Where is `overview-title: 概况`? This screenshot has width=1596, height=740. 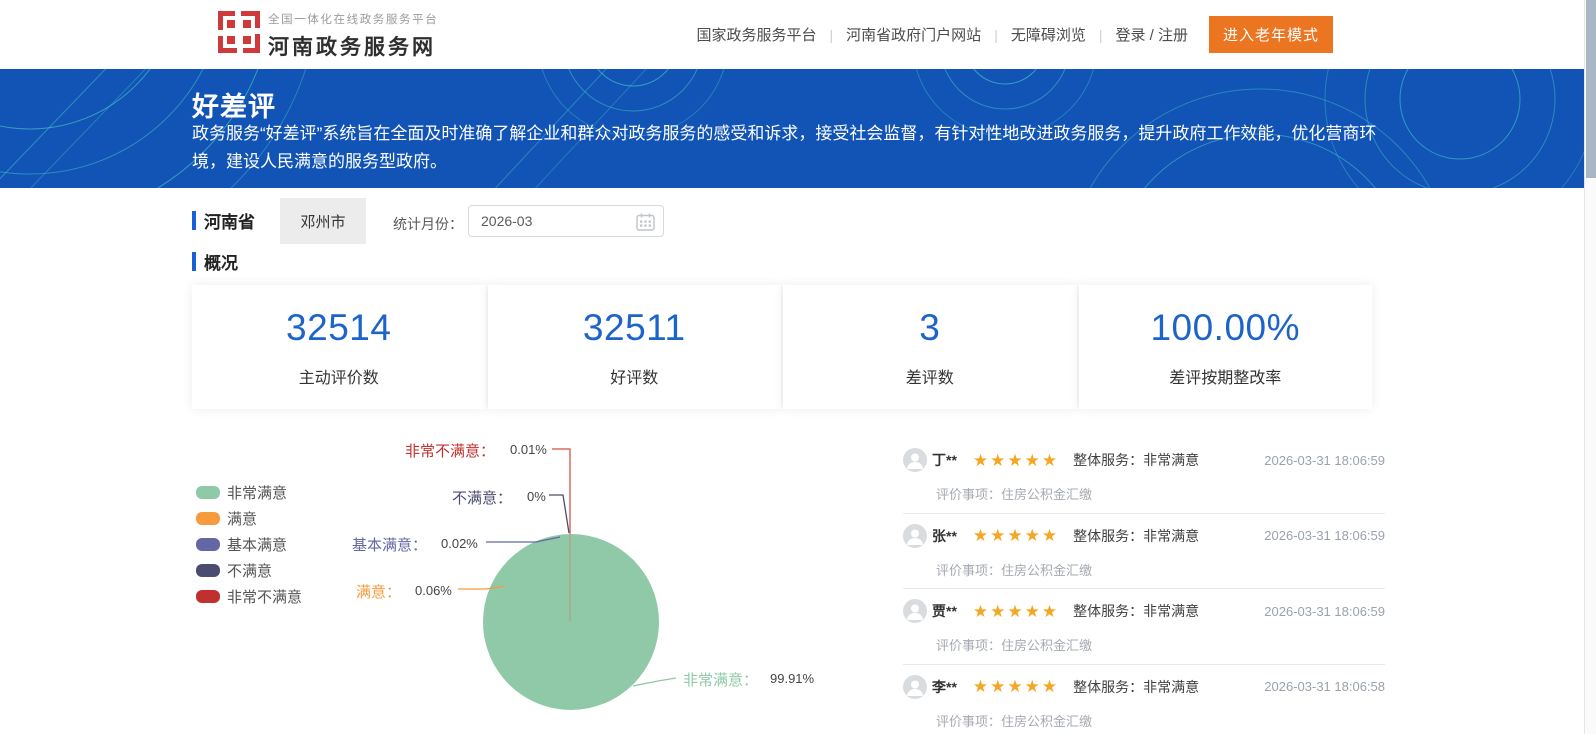 overview-title: 概况 is located at coordinates (221, 261).